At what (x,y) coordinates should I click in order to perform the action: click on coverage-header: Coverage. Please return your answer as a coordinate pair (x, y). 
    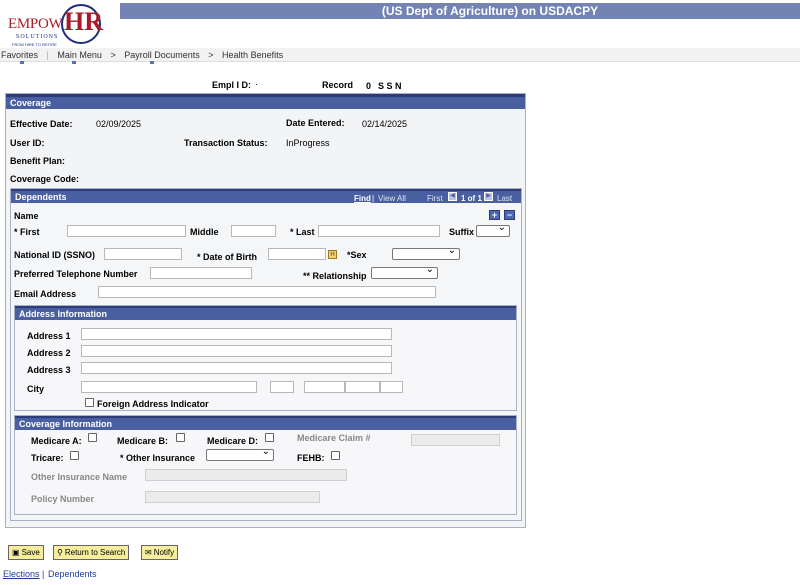
    Looking at the image, I should click on (265, 101).